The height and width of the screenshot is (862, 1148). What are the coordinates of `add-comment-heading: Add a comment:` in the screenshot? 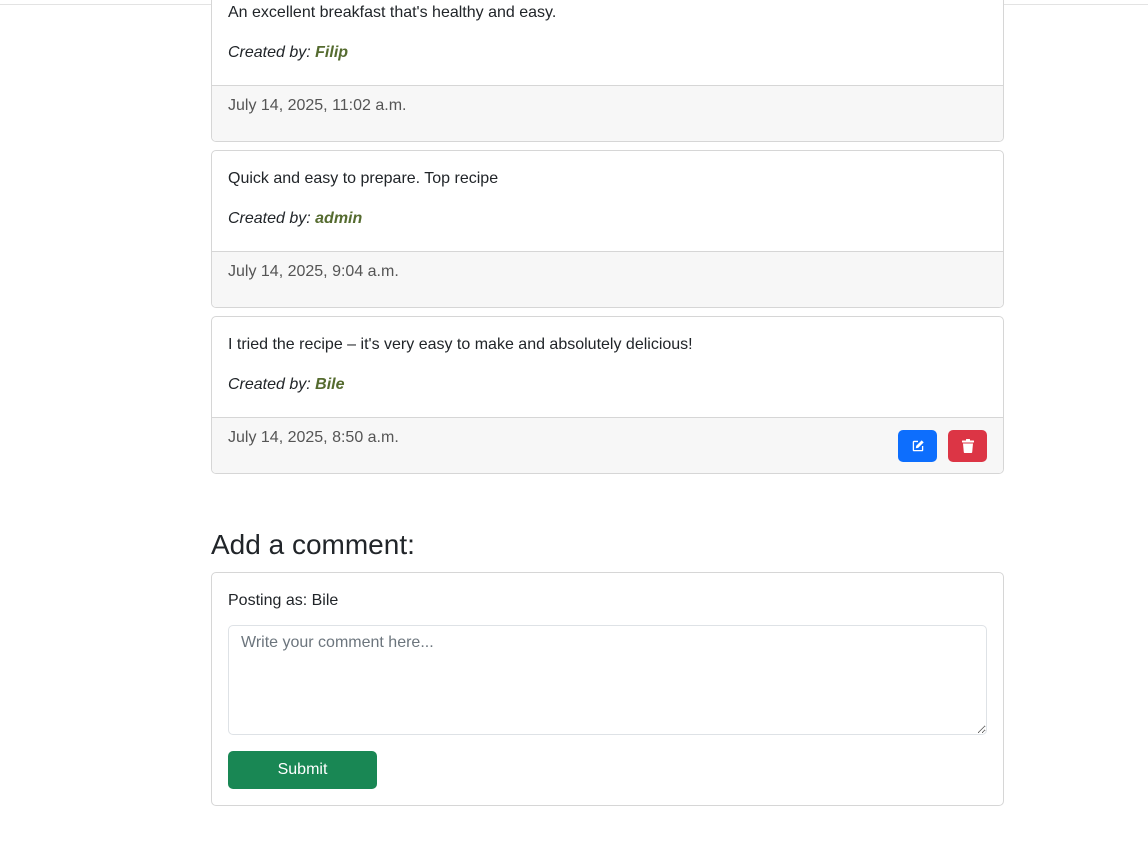 It's located at (313, 544).